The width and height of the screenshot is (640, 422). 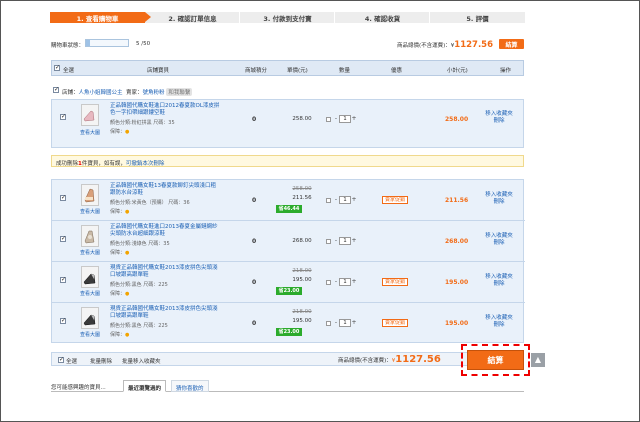 What do you see at coordinates (418, 359) in the screenshot?
I see `final-total-amount: 1127.56` at bounding box center [418, 359].